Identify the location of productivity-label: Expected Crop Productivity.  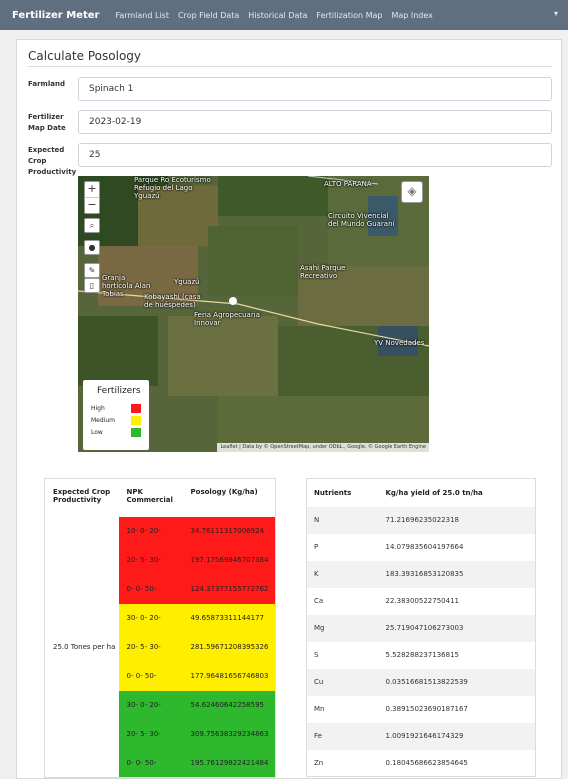
(52, 161).